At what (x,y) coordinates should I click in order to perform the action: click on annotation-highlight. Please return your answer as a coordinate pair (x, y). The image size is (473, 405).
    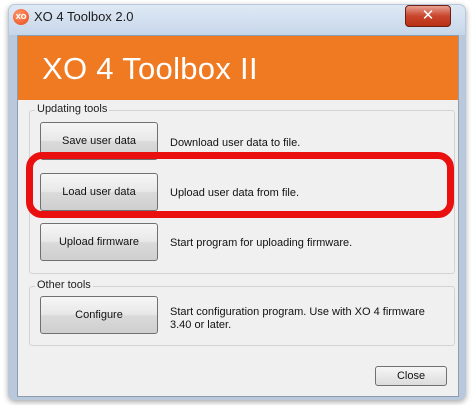
    Looking at the image, I should click on (240, 185).